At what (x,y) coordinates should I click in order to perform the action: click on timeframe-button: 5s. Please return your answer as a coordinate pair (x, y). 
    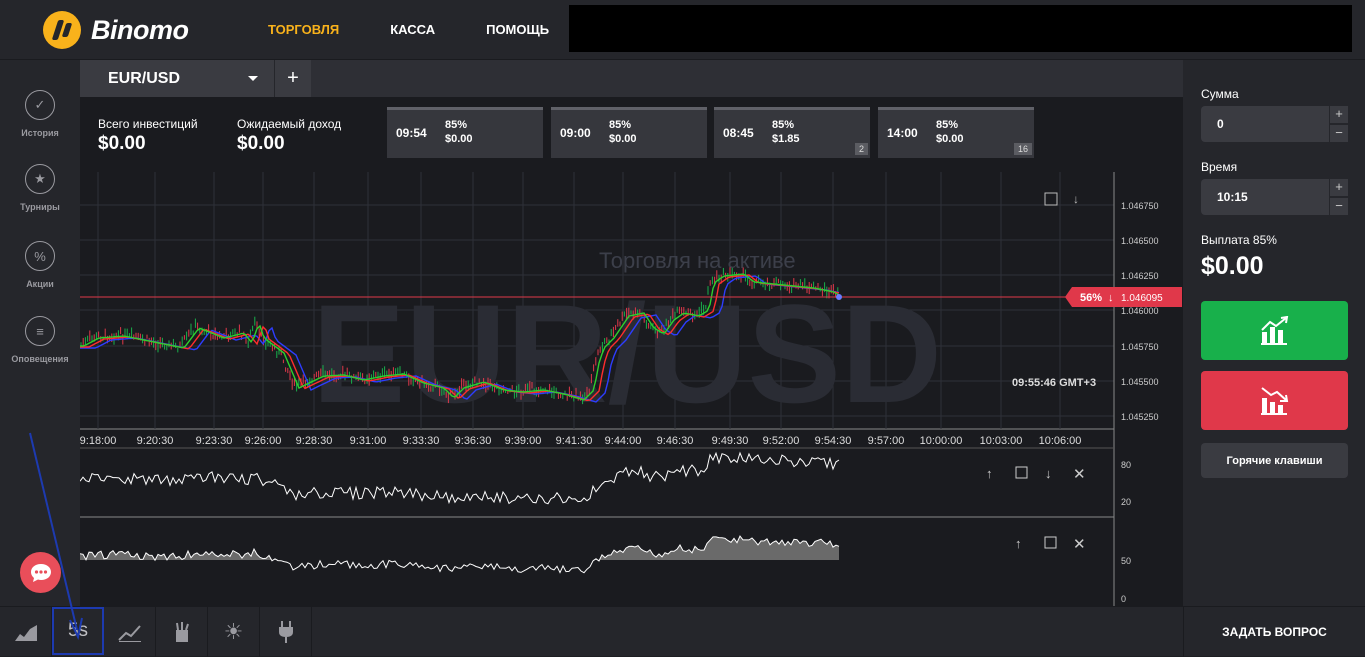
    Looking at the image, I should click on (78, 631).